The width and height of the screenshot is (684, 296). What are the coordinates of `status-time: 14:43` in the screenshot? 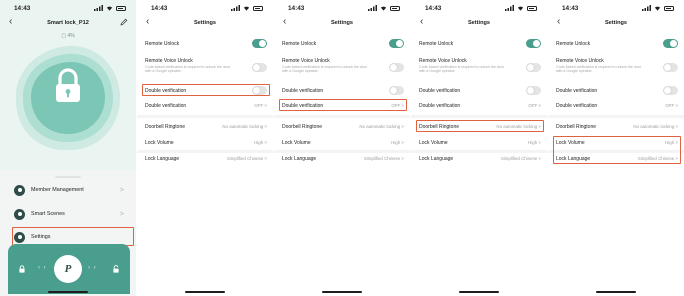 It's located at (296, 8).